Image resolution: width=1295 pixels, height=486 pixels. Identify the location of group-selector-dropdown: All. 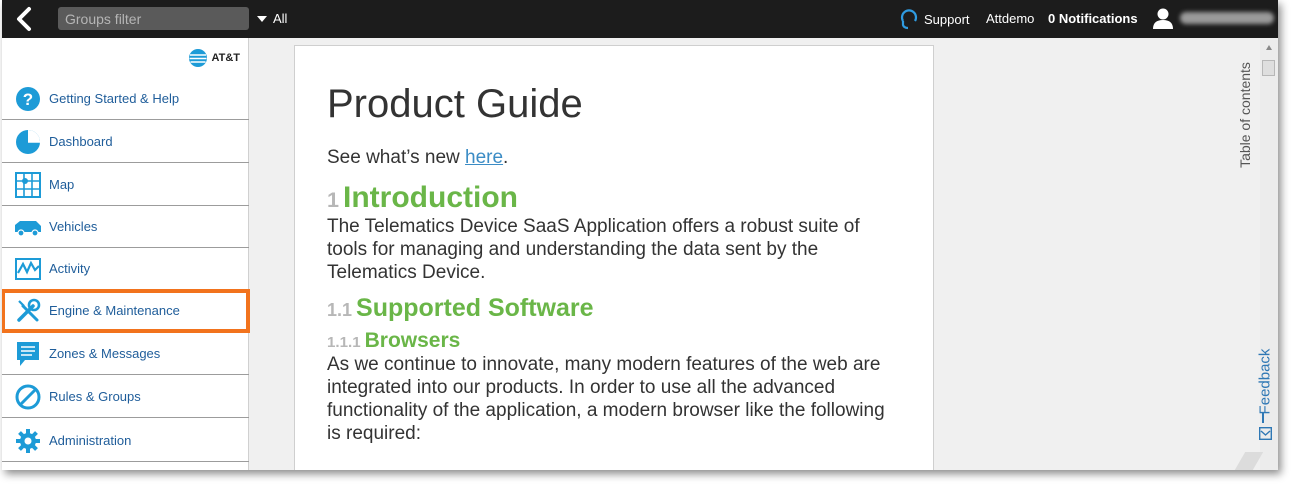
(272, 18).